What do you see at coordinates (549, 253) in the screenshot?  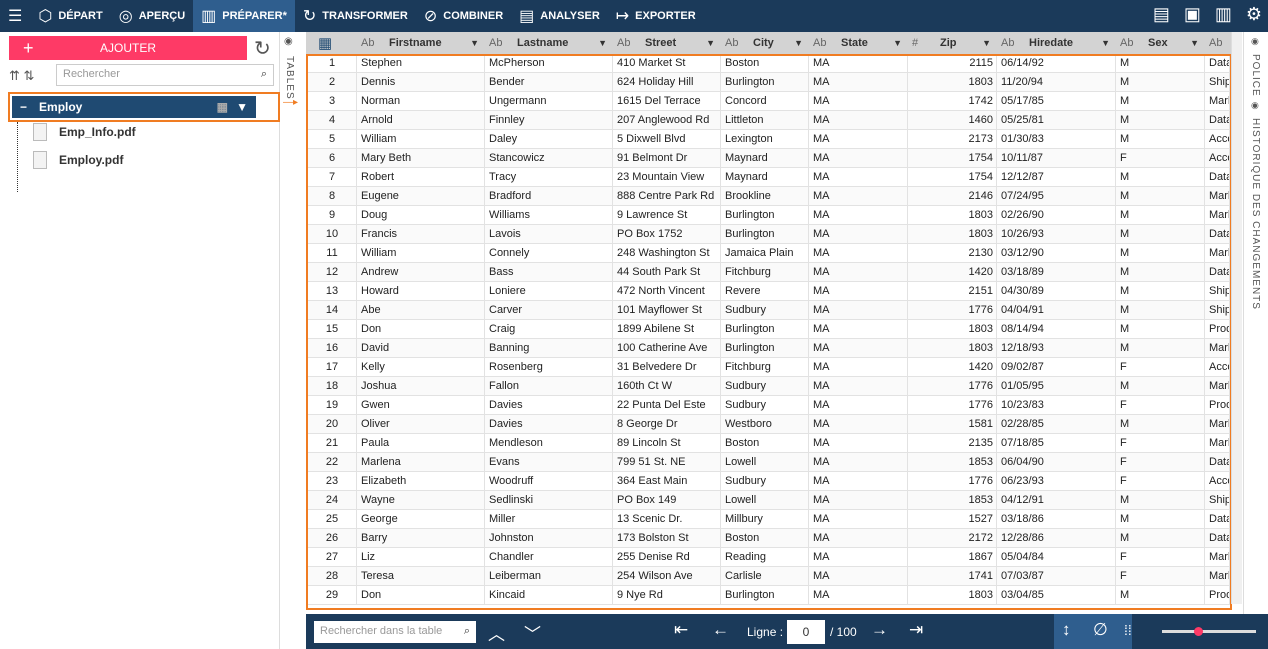 I see `table-cell: Connely` at bounding box center [549, 253].